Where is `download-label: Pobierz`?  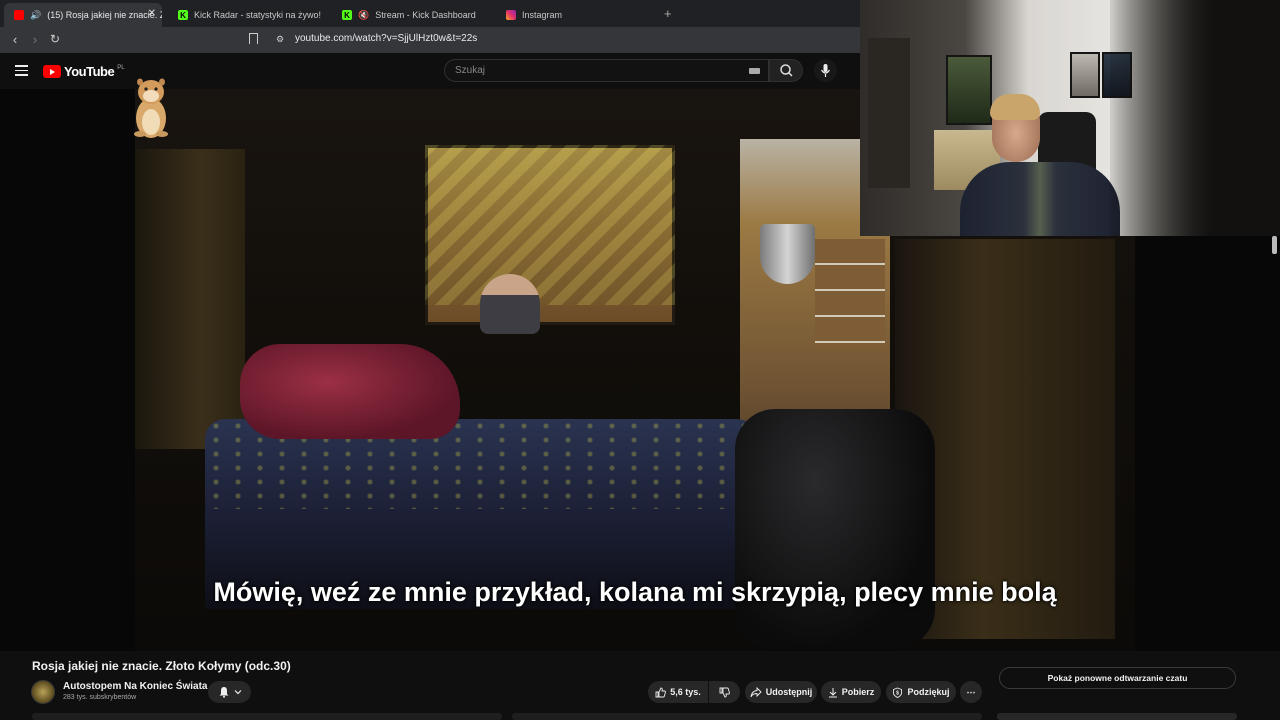 download-label: Pobierz is located at coordinates (858, 692).